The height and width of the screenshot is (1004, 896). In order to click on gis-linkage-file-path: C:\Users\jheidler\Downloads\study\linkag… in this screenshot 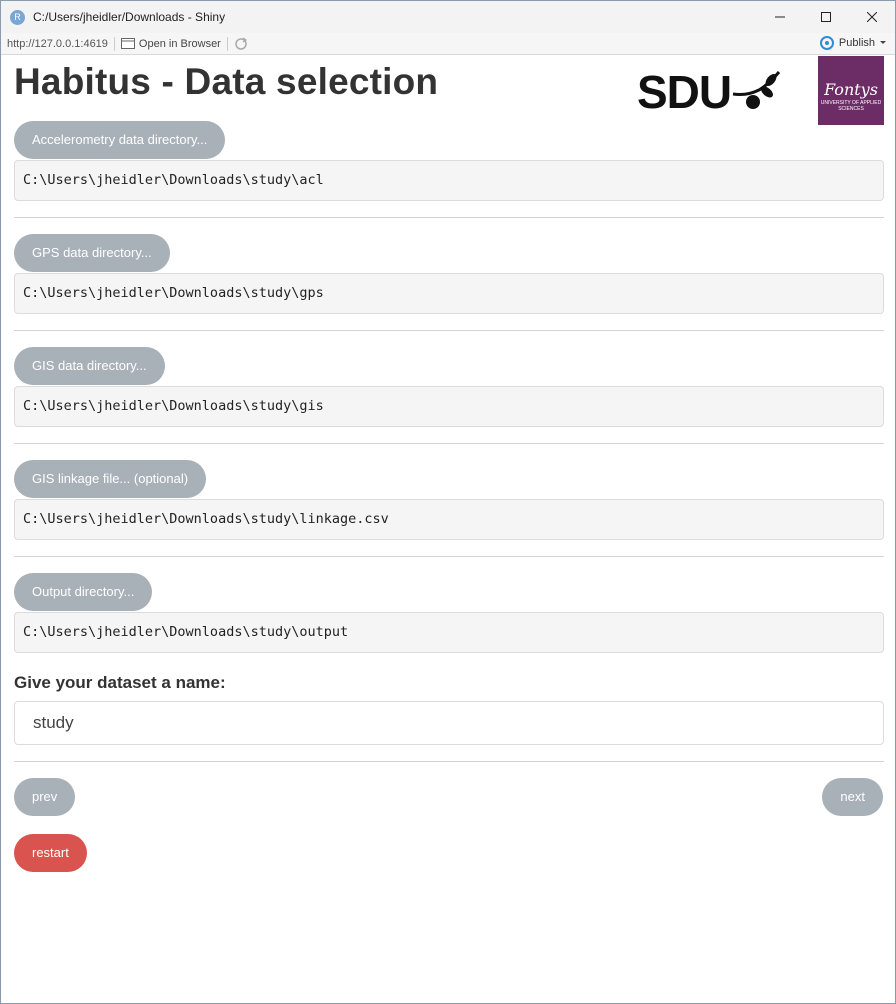, I will do `click(449, 519)`.